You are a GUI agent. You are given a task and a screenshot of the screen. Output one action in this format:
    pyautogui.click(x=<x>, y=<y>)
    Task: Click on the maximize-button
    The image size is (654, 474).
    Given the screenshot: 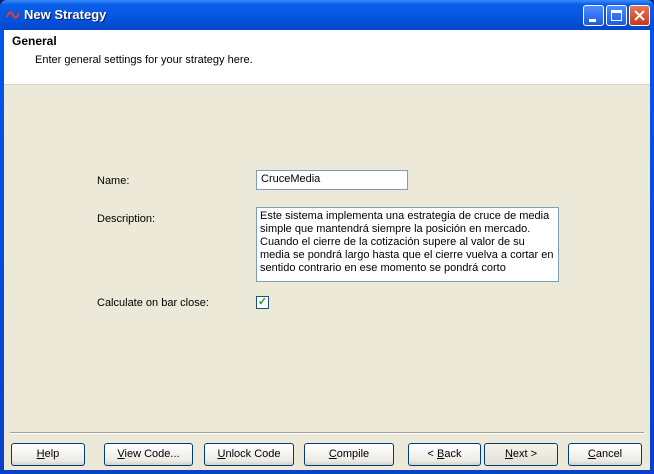 What is the action you would take?
    pyautogui.click(x=616, y=15)
    